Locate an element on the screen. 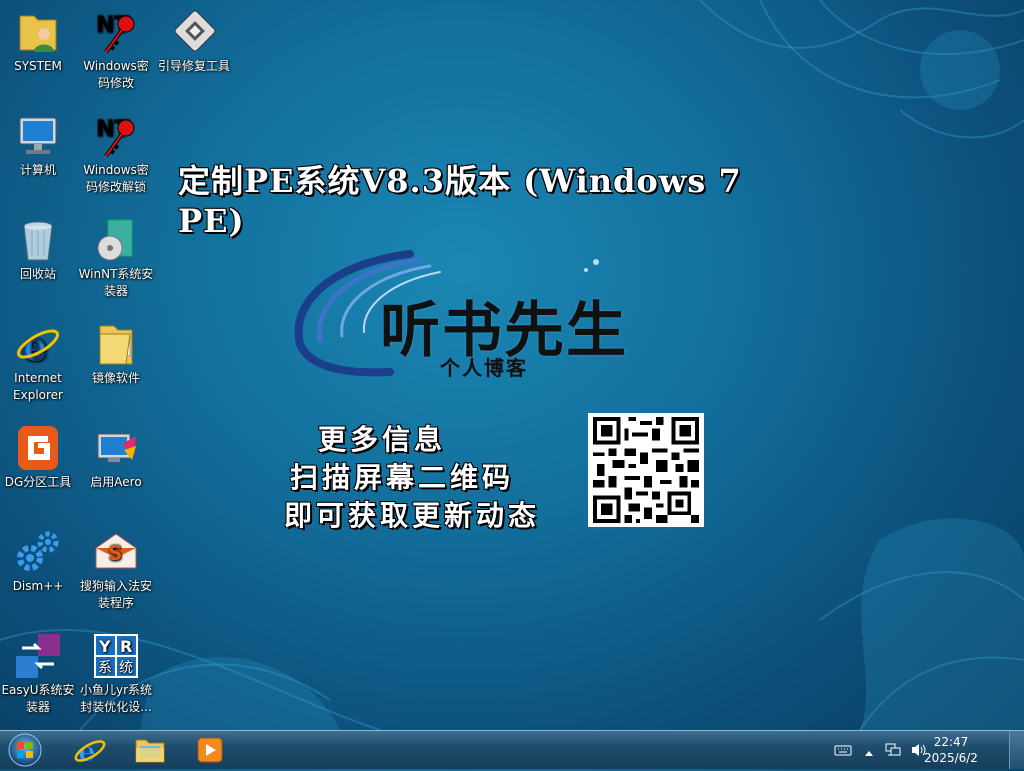 This screenshot has height=771, width=1024. desktop-icon-label: 引导修复工具 is located at coordinates (193, 66).